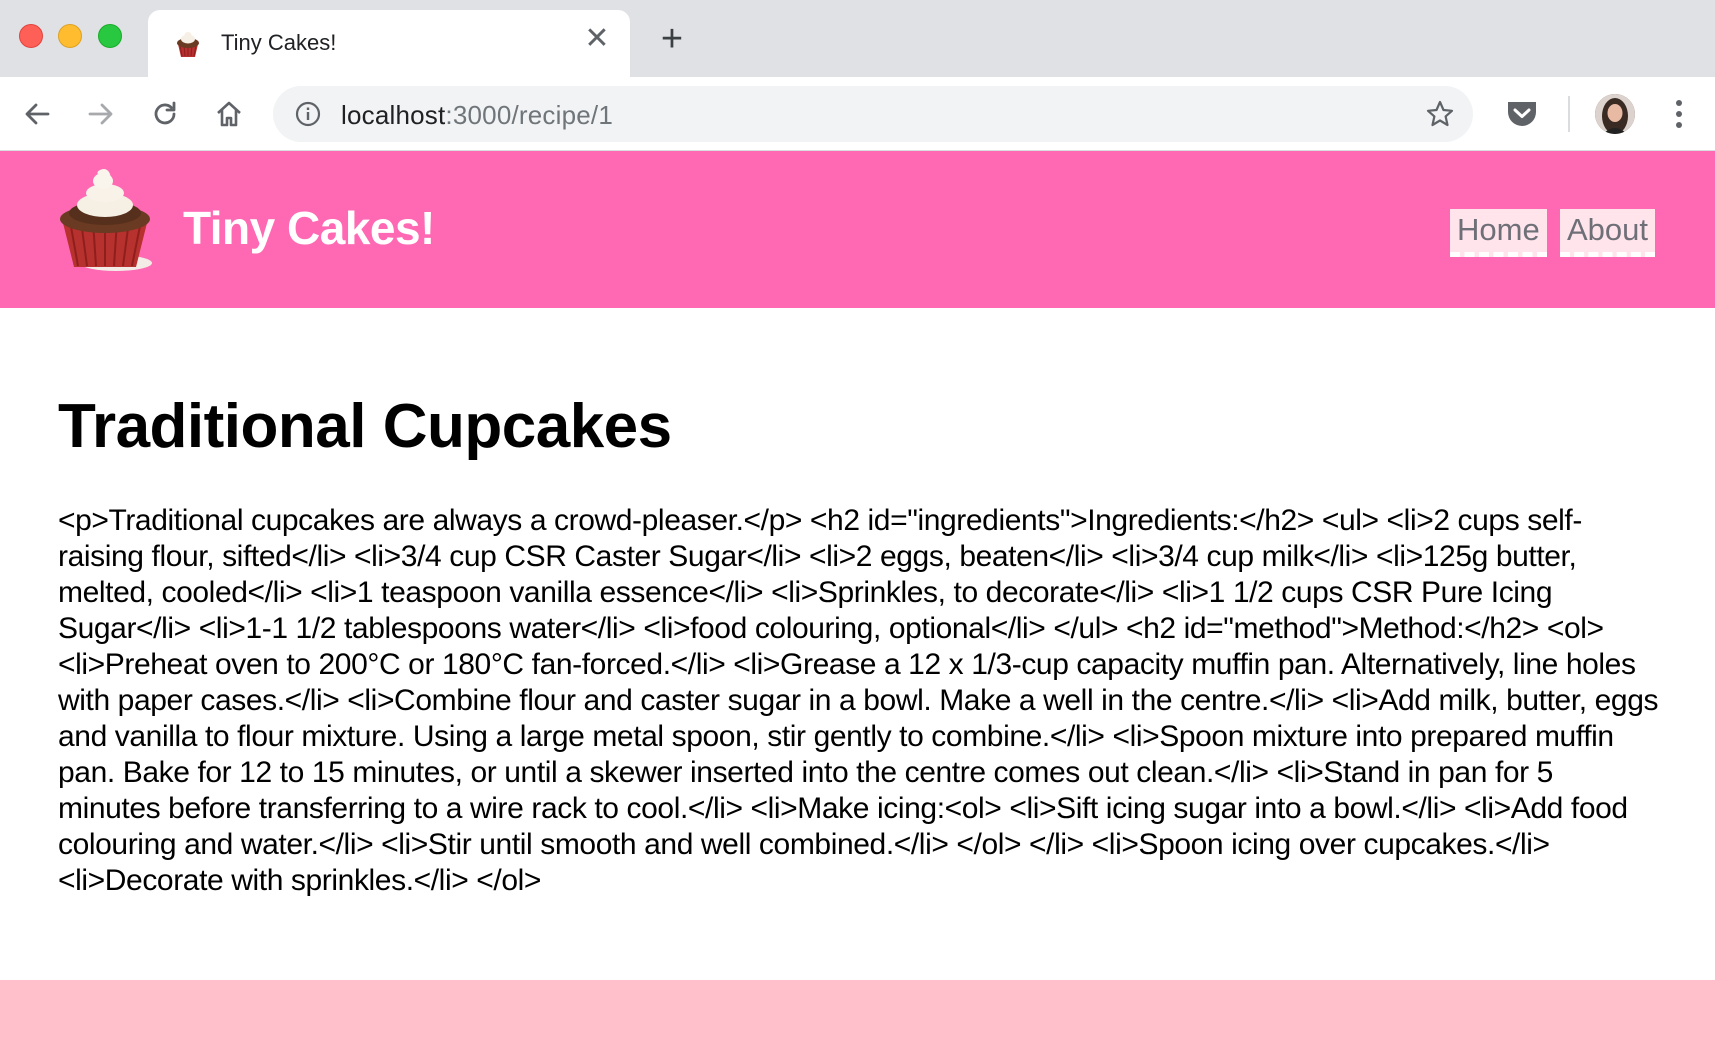 This screenshot has height=1047, width=1715. I want to click on url-host: localhost, so click(393, 115).